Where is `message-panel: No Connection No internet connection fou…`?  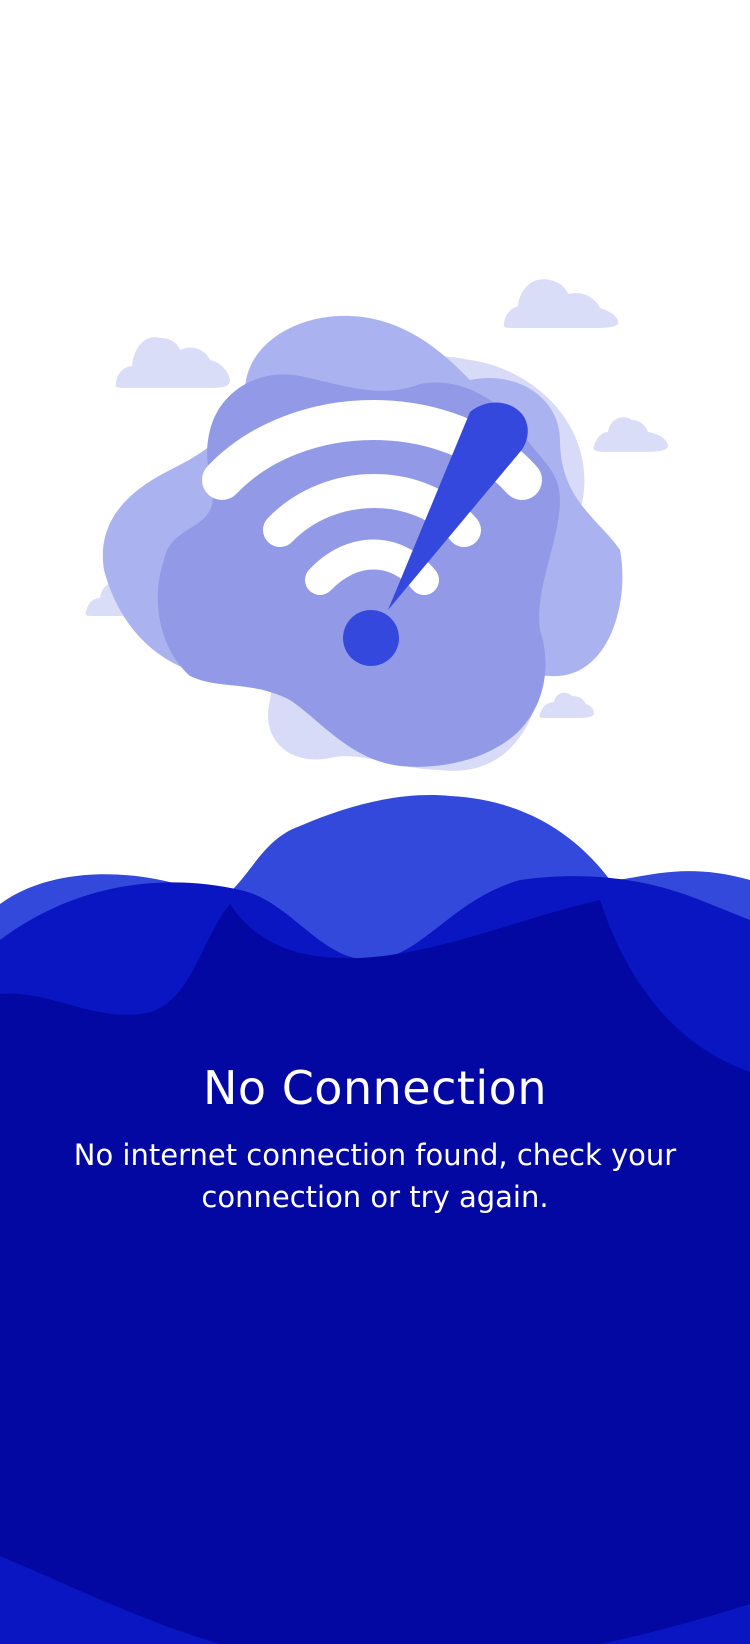 message-panel: No Connection No internet connection fou… is located at coordinates (375, 1138).